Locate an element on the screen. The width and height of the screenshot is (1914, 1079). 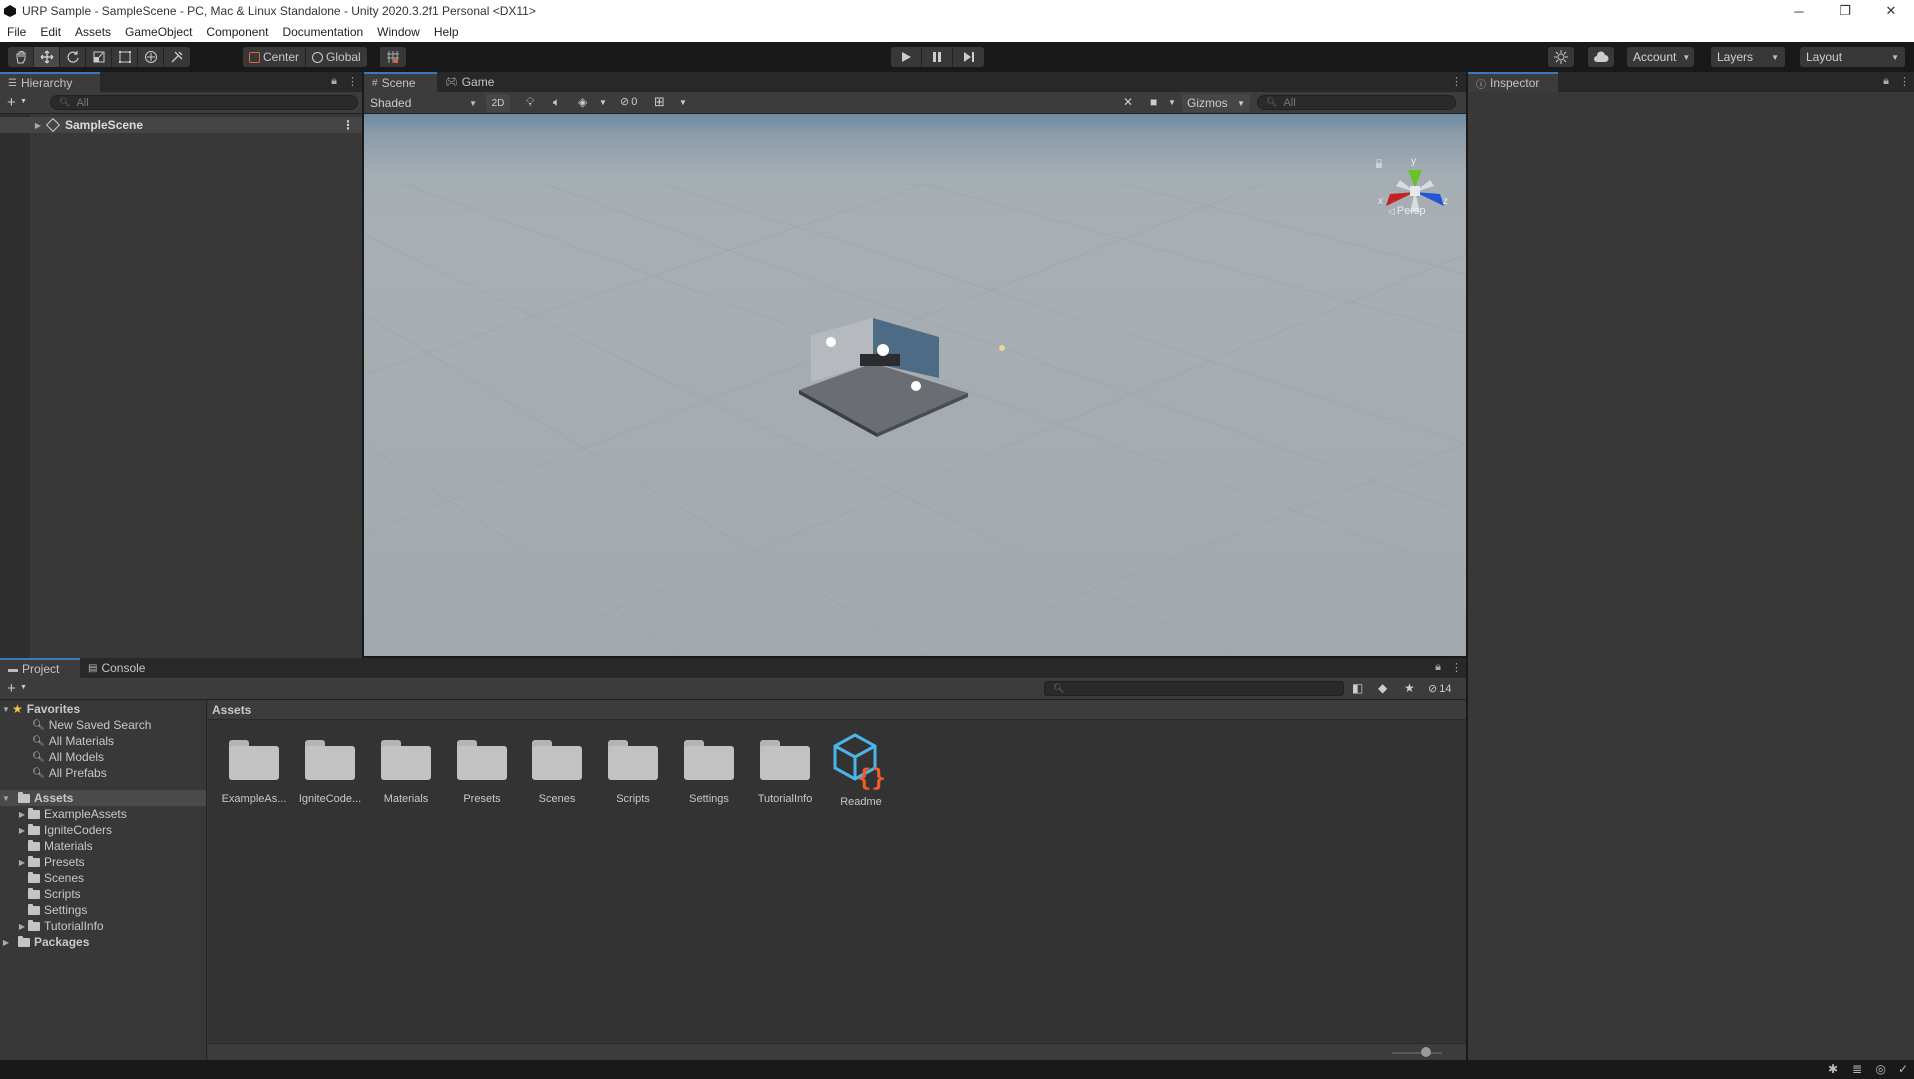
progress-icon: ◎ is located at coordinates (1881, 1069).